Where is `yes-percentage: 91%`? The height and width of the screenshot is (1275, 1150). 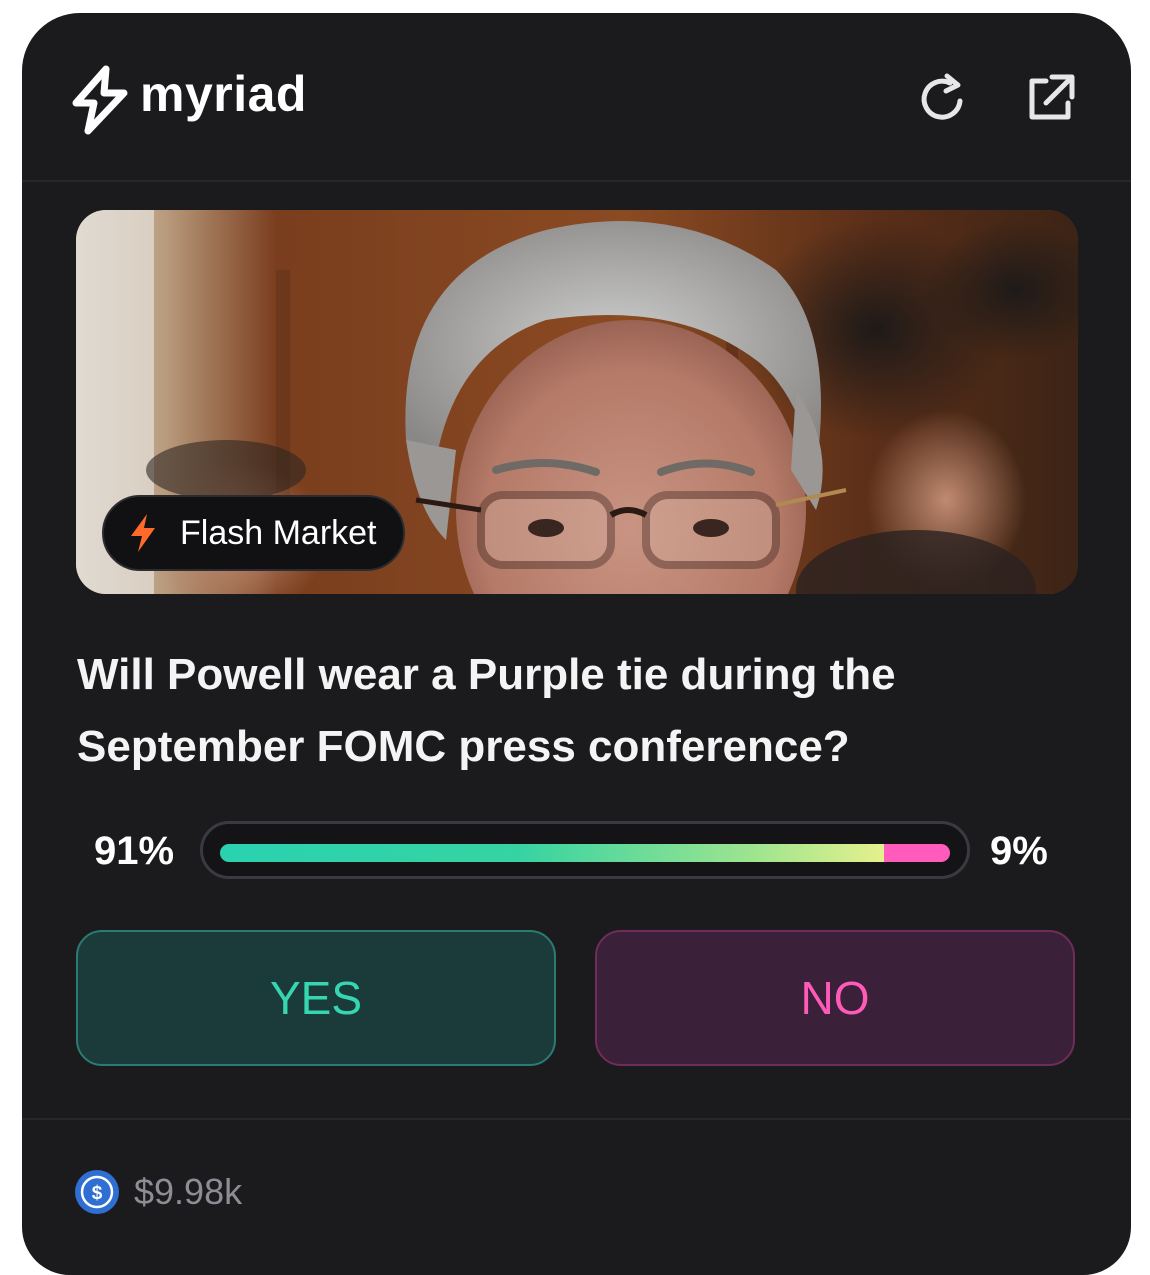 yes-percentage: 91% is located at coordinates (134, 851).